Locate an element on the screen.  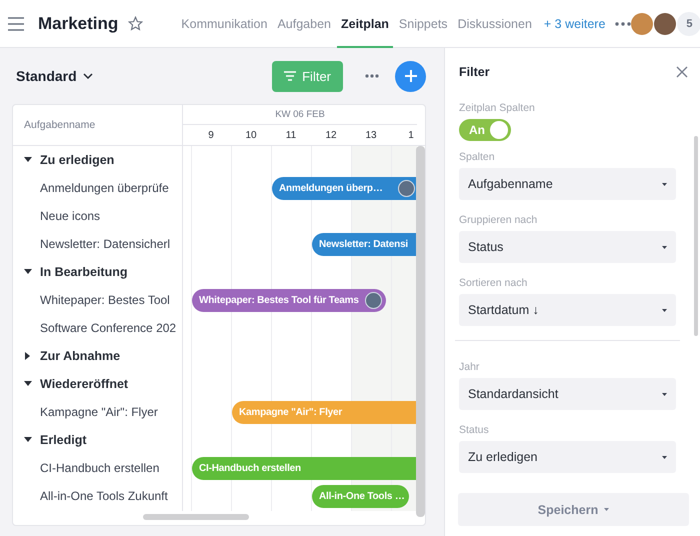
plus-icon is located at coordinates (410, 76).